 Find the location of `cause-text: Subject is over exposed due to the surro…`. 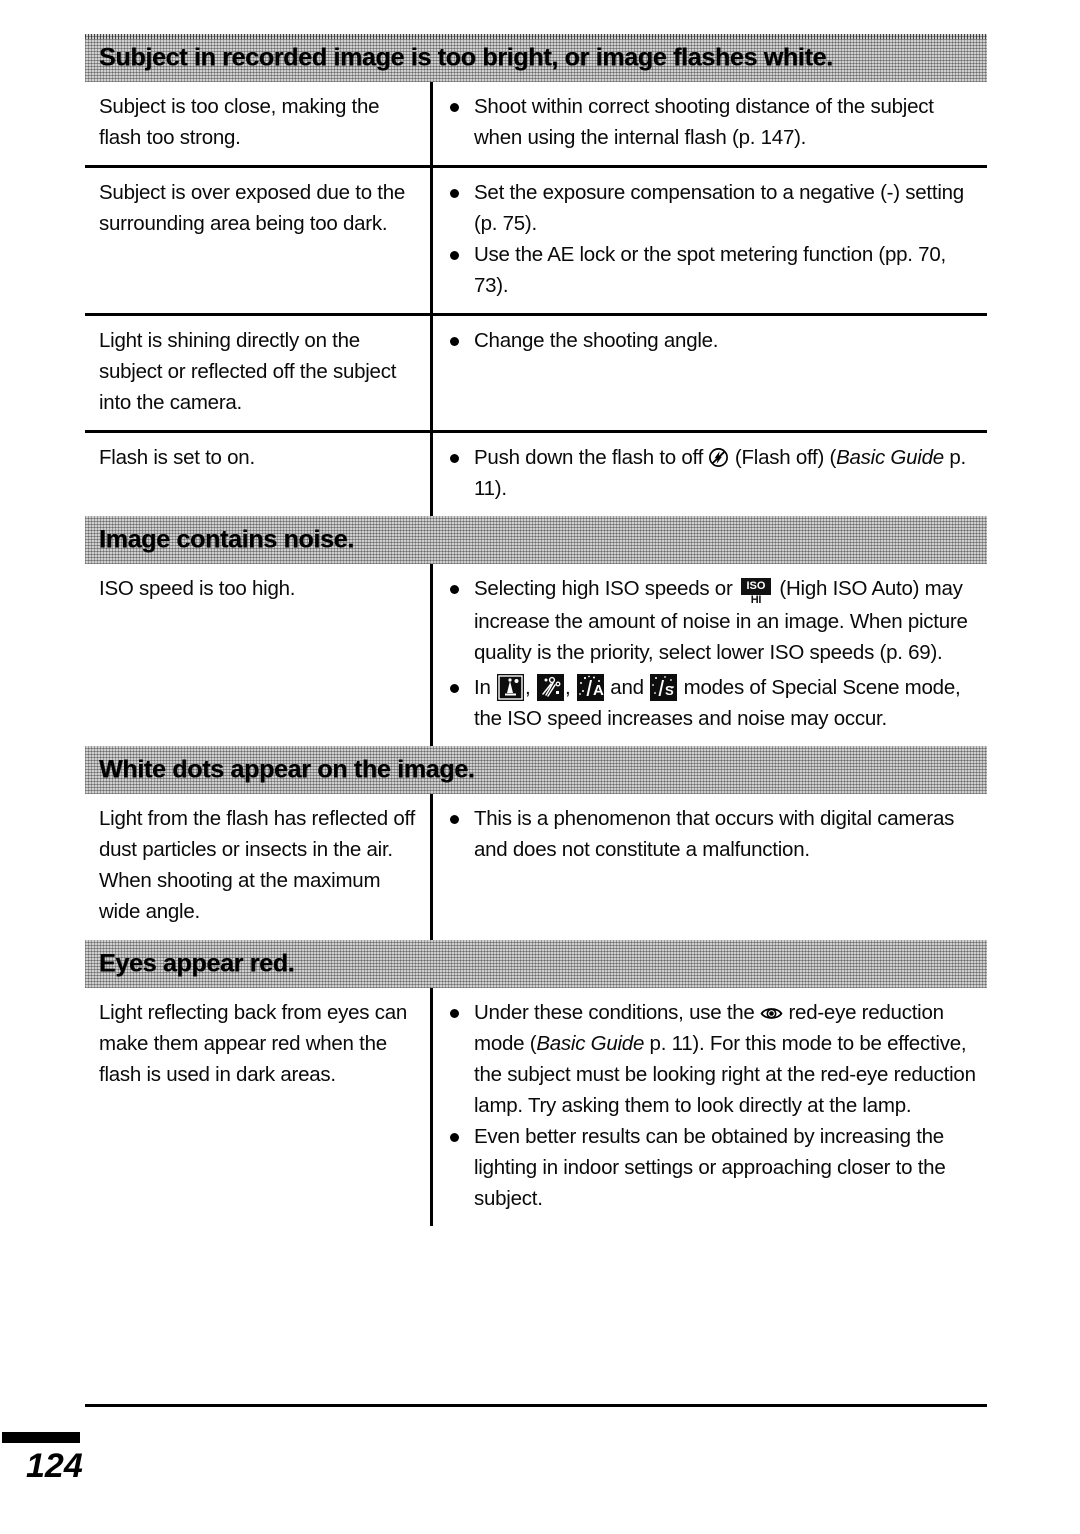

cause-text: Subject is over exposed due to the surro… is located at coordinates (252, 208).